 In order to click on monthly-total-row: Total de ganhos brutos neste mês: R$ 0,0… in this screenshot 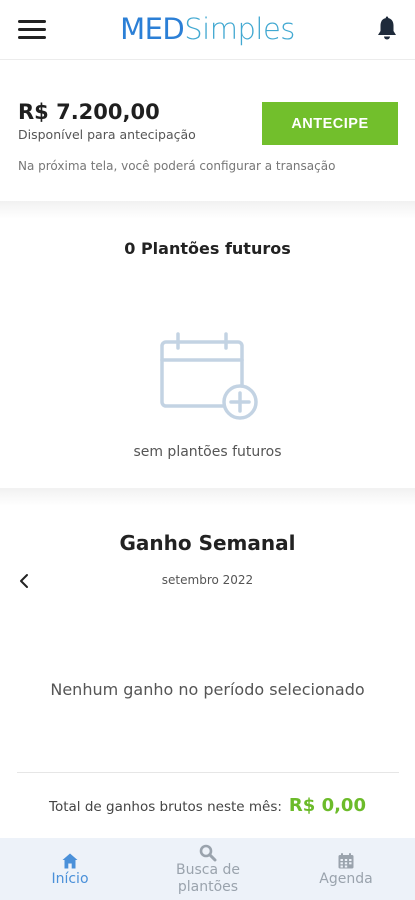, I will do `click(207, 805)`.